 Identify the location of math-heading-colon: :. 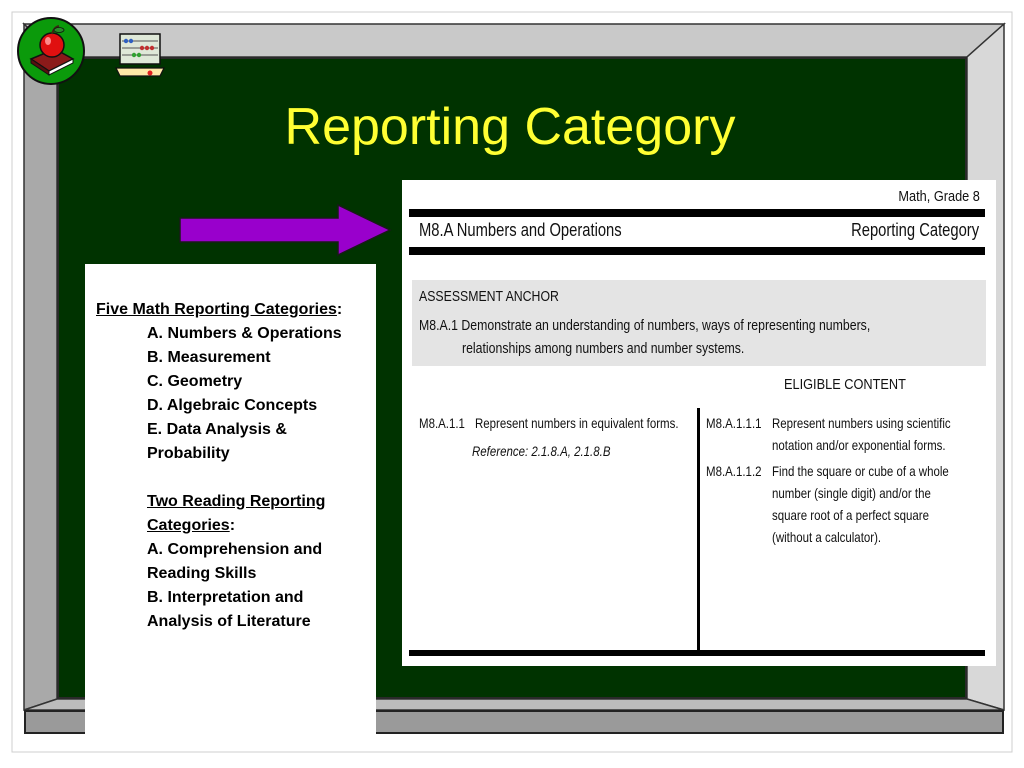
(339, 309).